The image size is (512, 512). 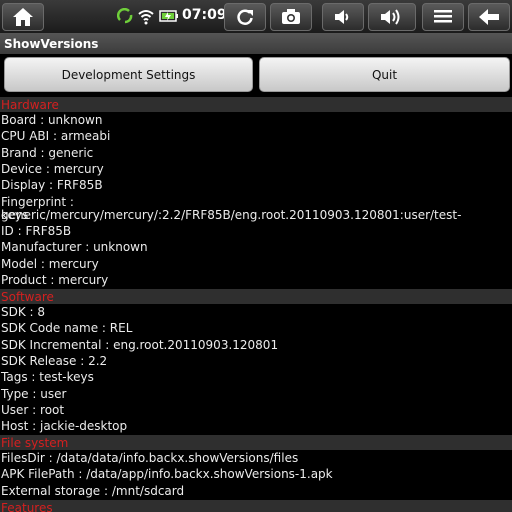 What do you see at coordinates (23, 312) in the screenshot?
I see `list-item-sdk: SDK : 8` at bounding box center [23, 312].